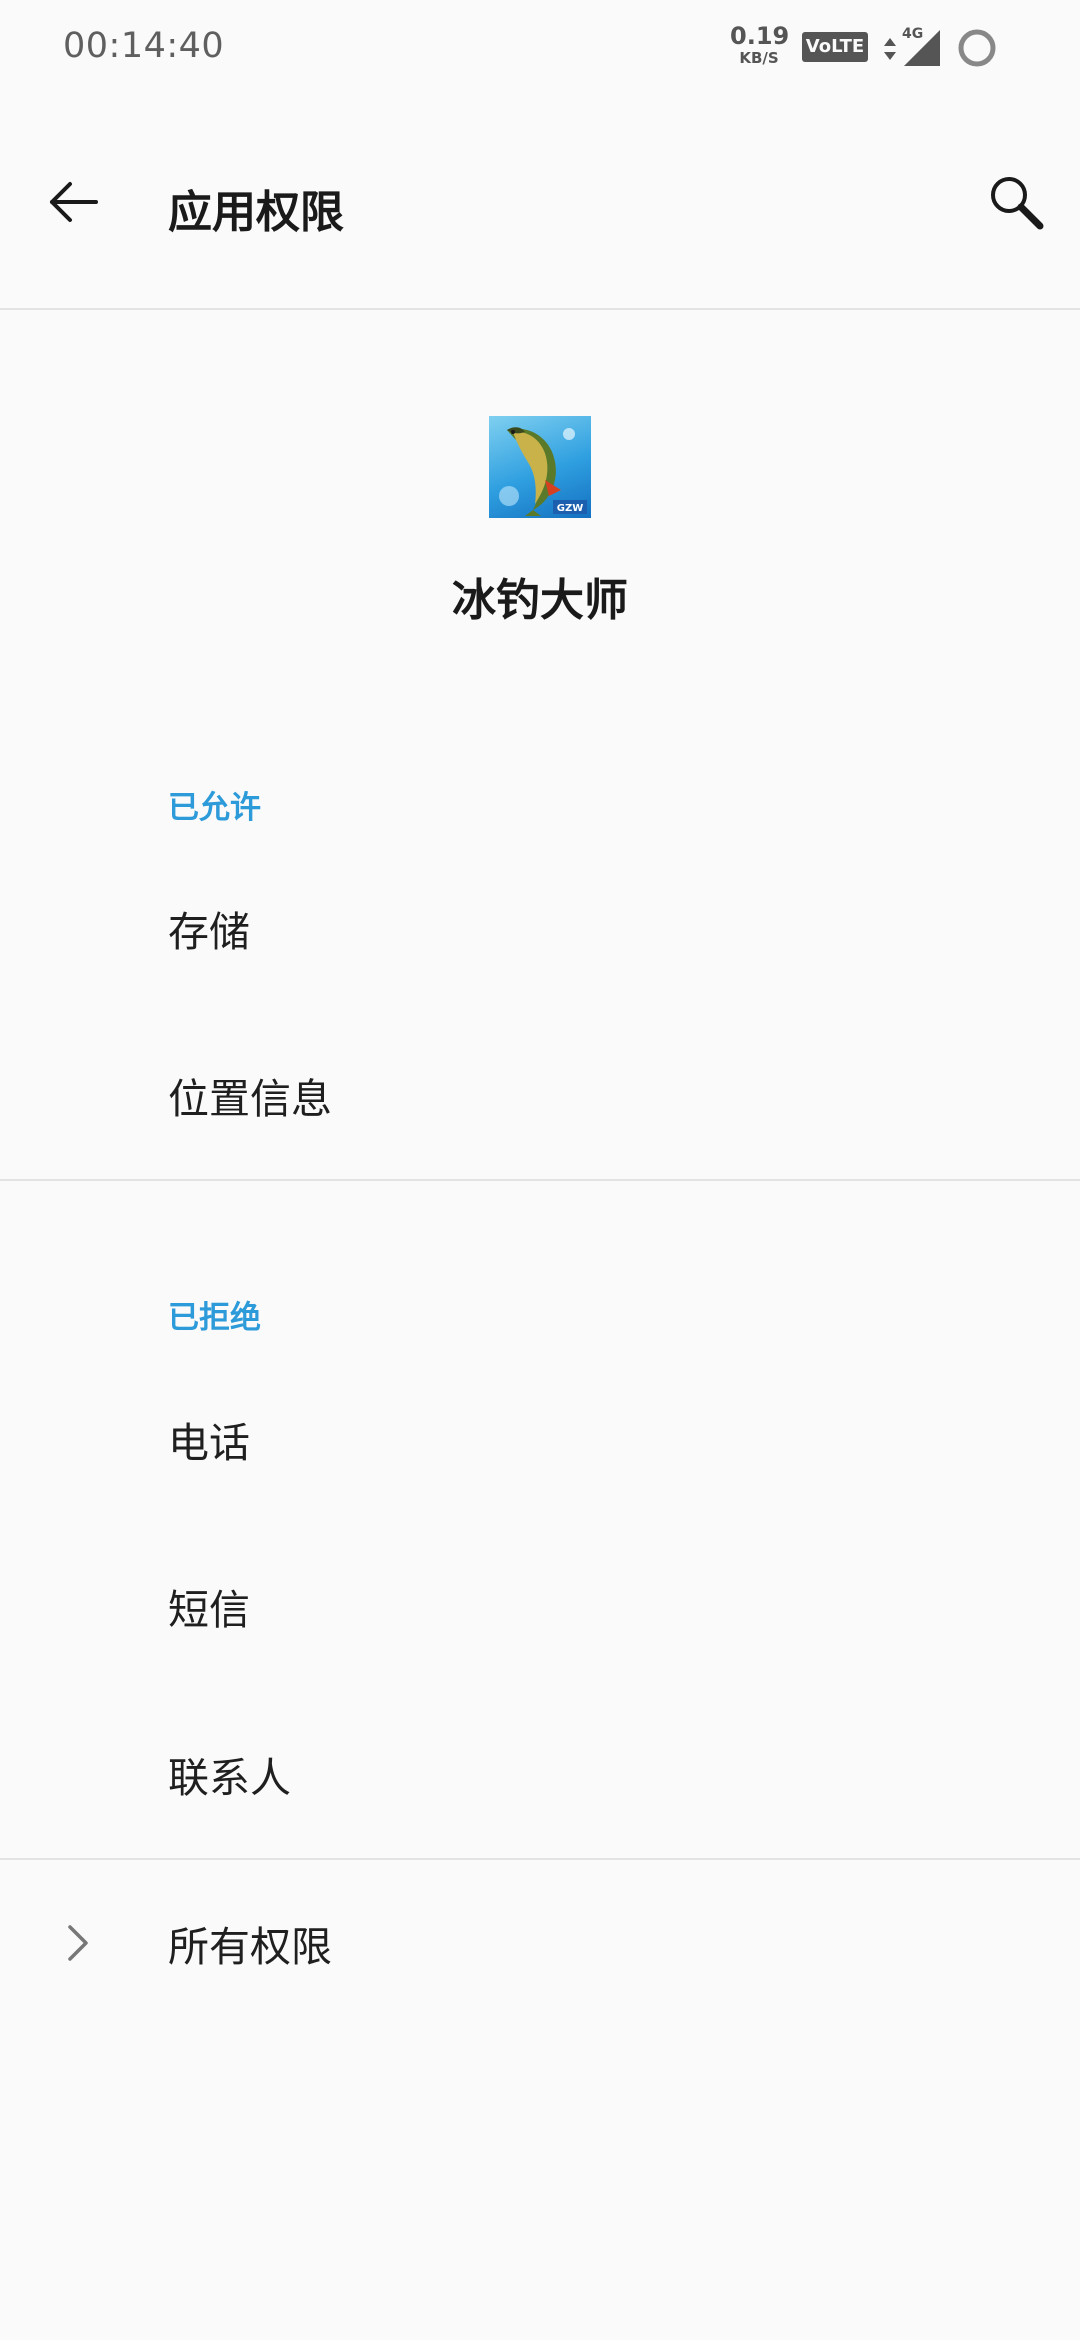  Describe the element at coordinates (540, 203) in the screenshot. I see `app-bar: 应用权限` at that location.